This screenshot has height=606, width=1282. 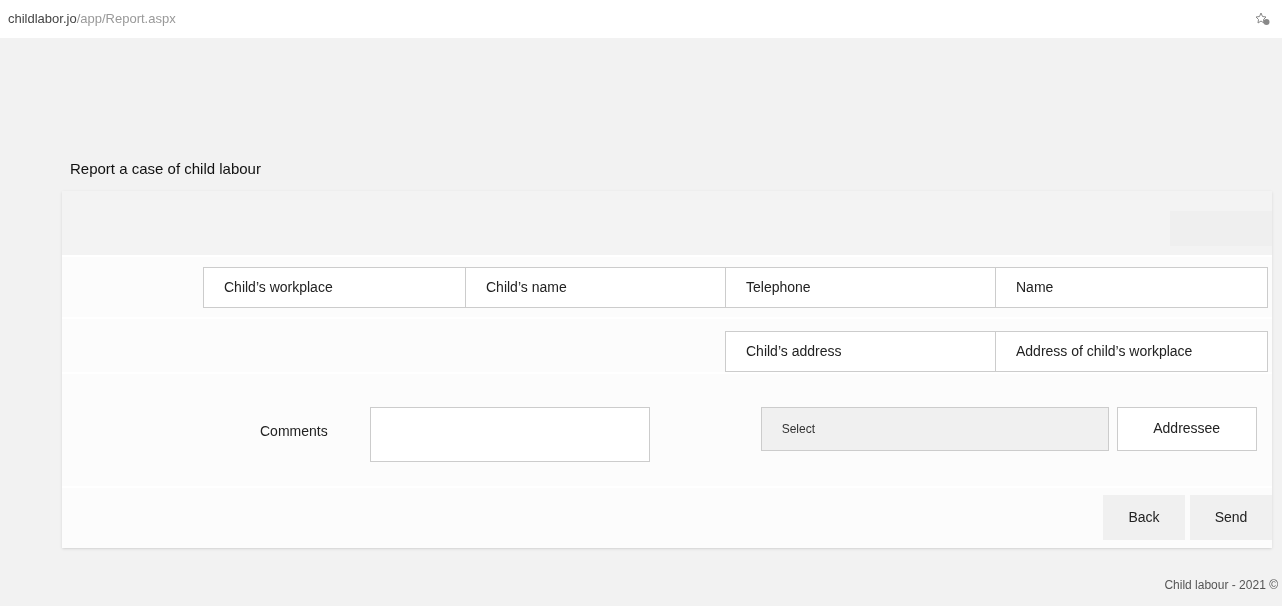 I want to click on text-field: Child’s address, so click(x=860, y=351).